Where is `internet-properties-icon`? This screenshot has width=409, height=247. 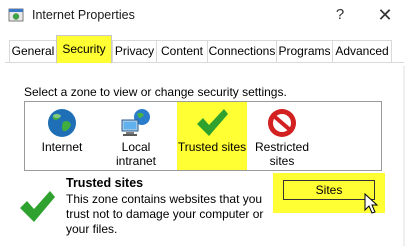 internet-properties-icon is located at coordinates (16, 15).